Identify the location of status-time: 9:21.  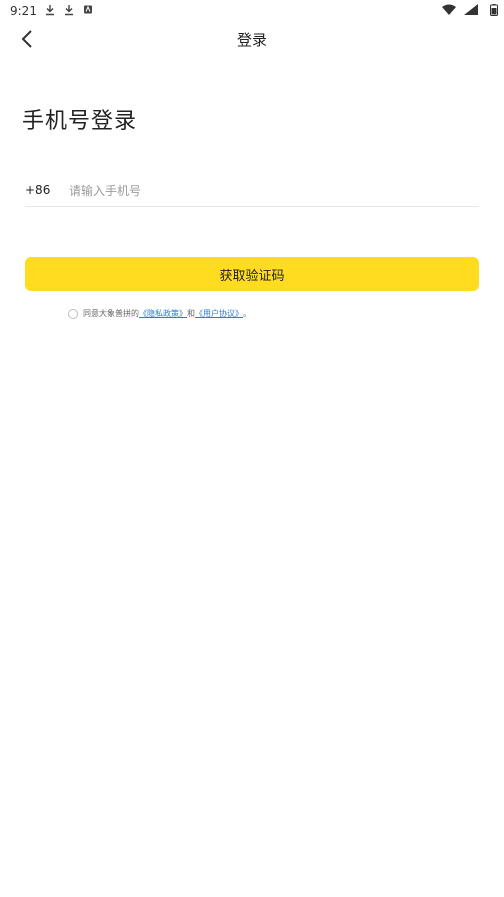
(23, 11).